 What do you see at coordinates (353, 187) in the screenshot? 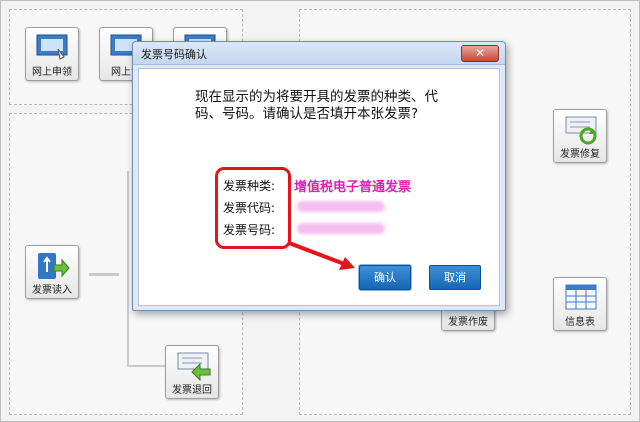
I see `invoice-type-value: 增值税电子普通发票` at bounding box center [353, 187].